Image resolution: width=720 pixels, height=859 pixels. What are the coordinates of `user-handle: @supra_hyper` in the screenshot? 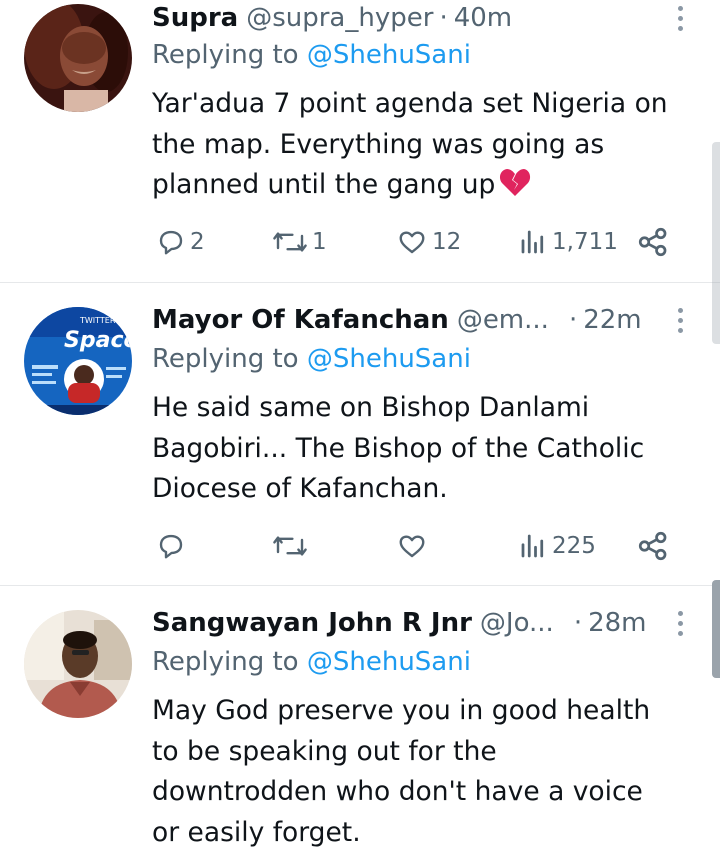 It's located at (339, 18).